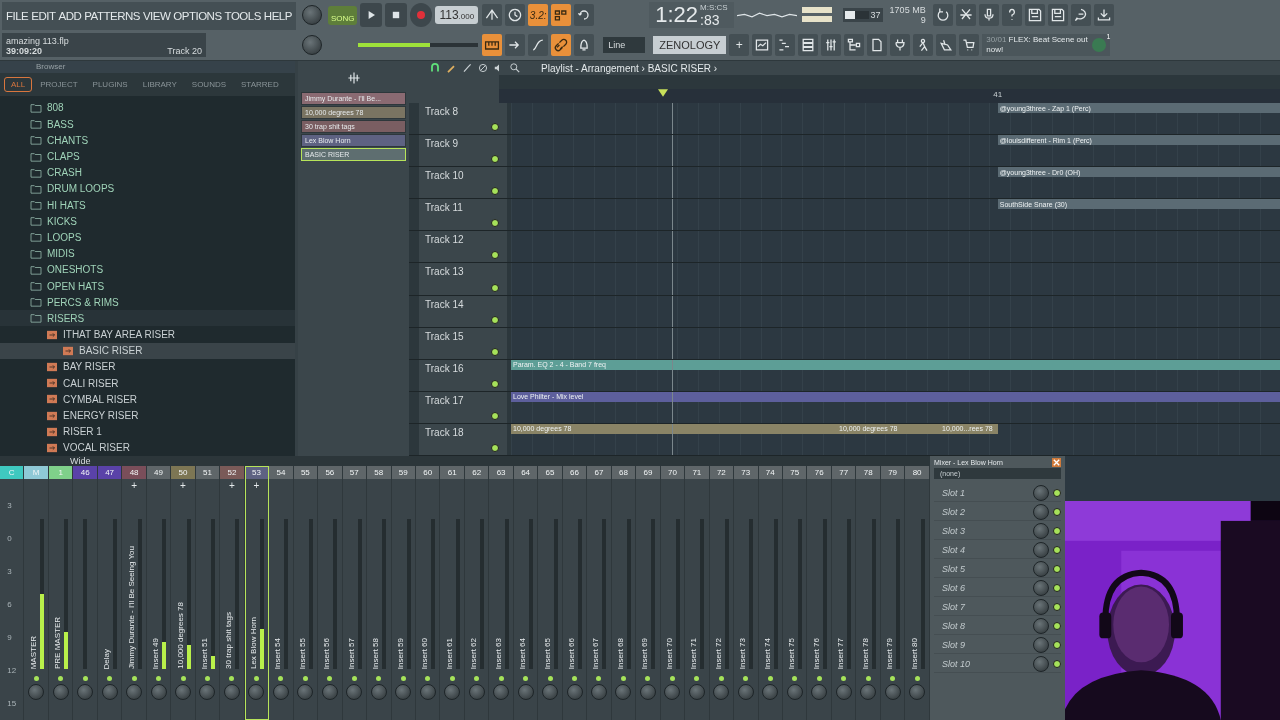 Image resolution: width=1280 pixels, height=720 pixels. I want to click on menu-item: HELP, so click(277, 15).